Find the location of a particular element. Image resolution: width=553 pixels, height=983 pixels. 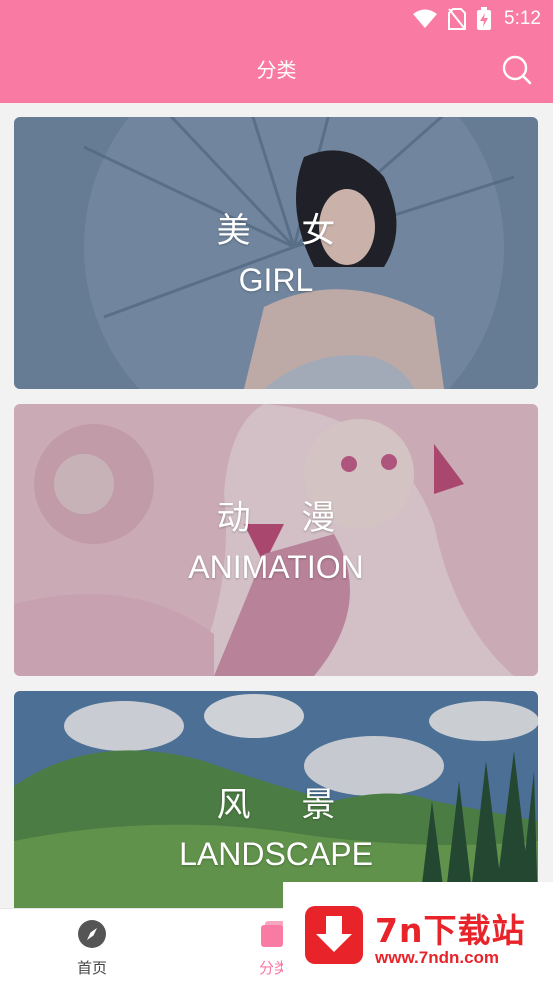

search-button is located at coordinates (517, 70).